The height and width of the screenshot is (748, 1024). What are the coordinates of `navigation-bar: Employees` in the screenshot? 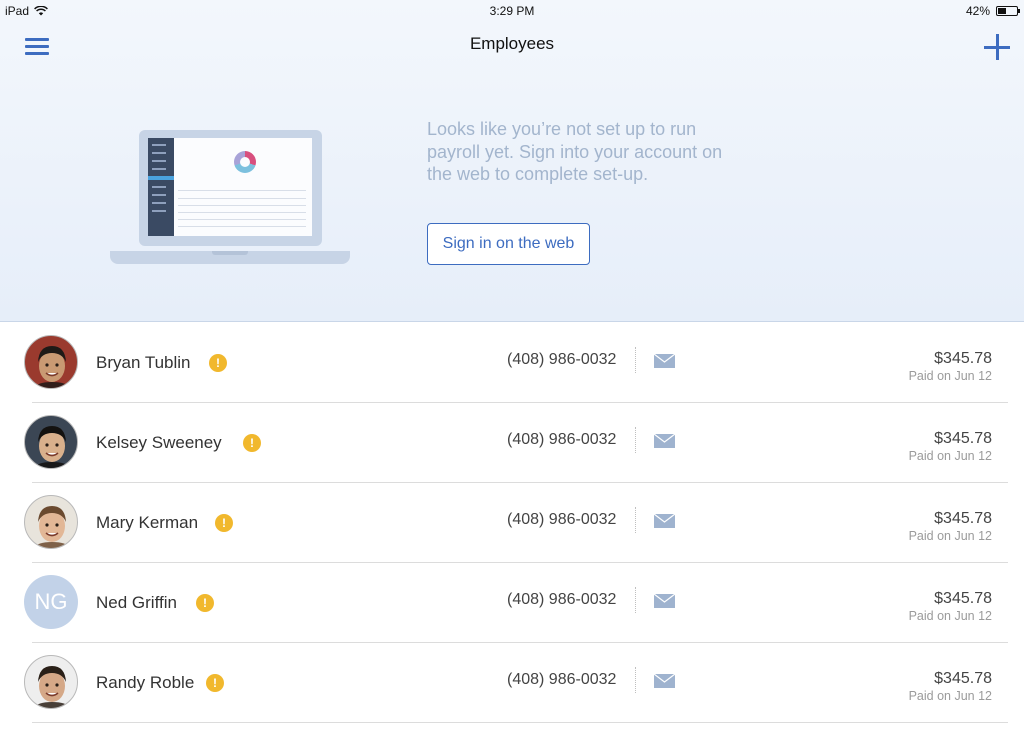 It's located at (512, 44).